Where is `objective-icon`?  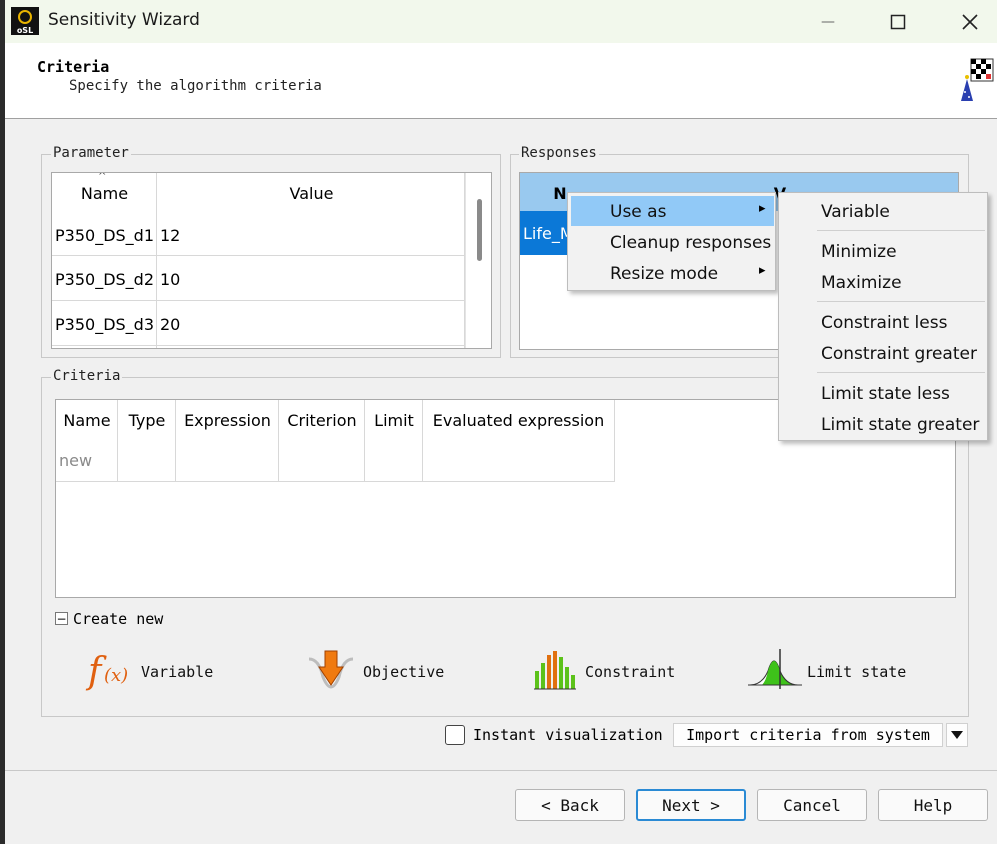
objective-icon is located at coordinates (331, 669).